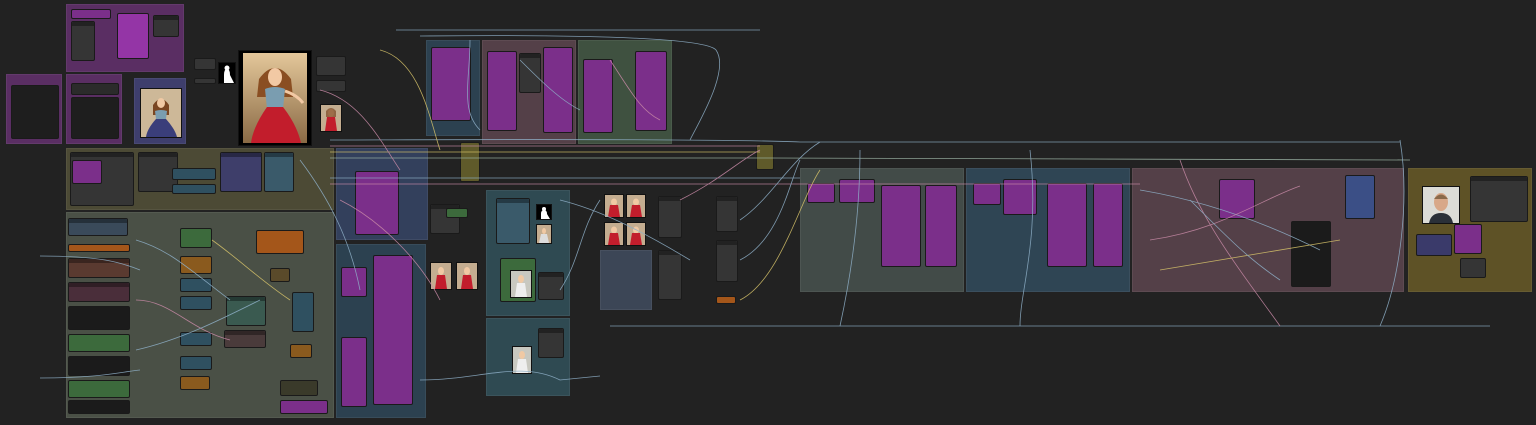 The height and width of the screenshot is (425, 1536). Describe the element at coordinates (83, 41) in the screenshot. I see `node-inputs` at that location.